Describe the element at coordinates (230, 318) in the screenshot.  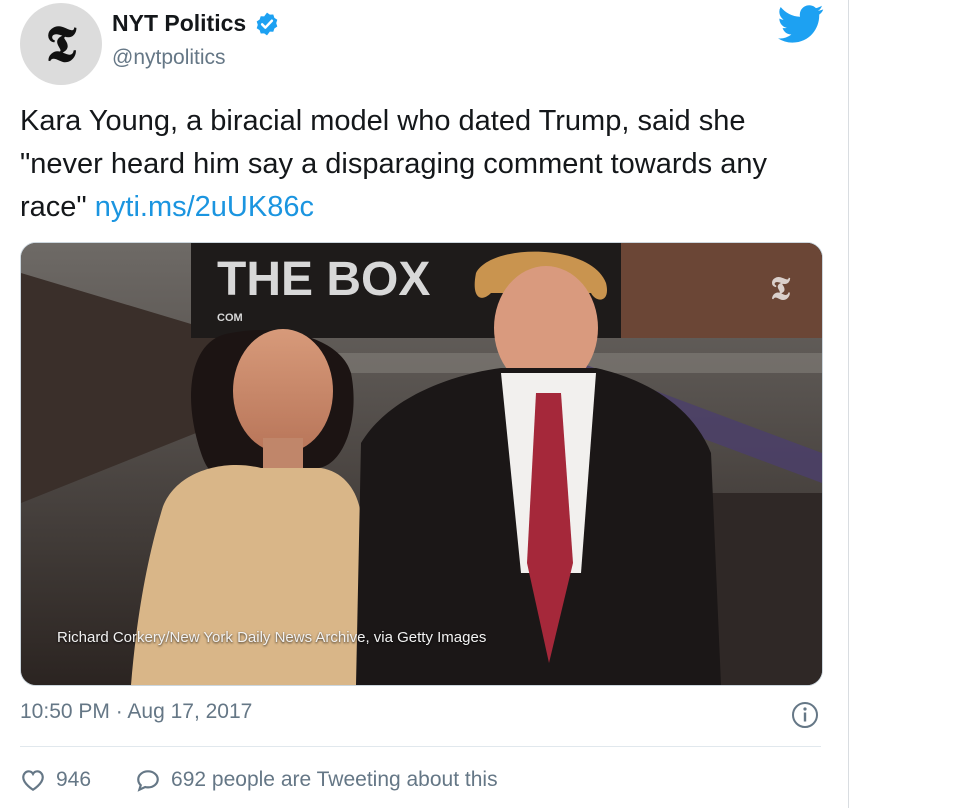
I see `poster-subtitle: COM` at that location.